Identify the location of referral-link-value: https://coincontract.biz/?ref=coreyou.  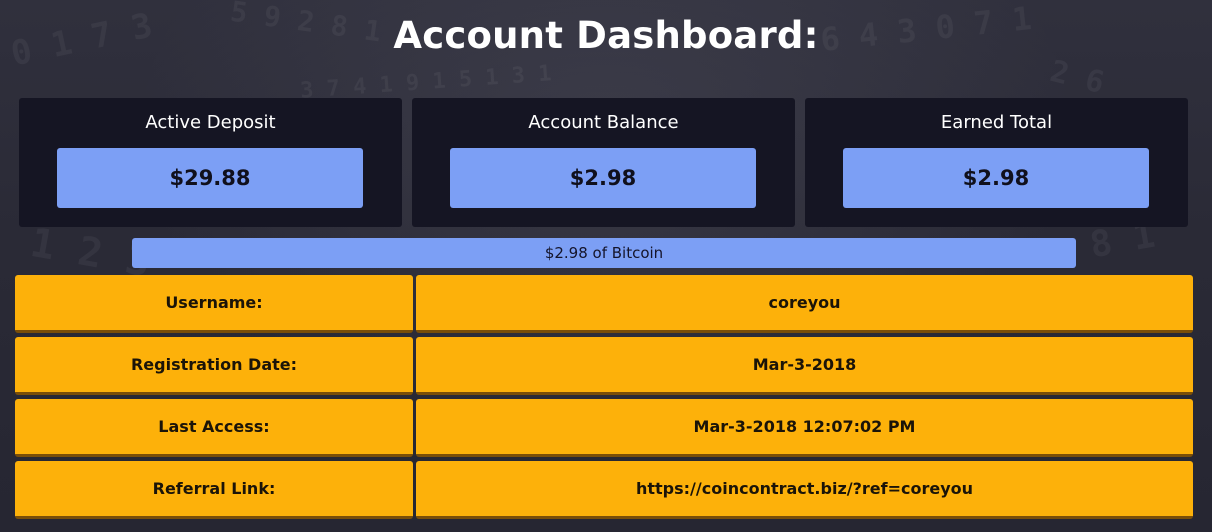
(804, 490).